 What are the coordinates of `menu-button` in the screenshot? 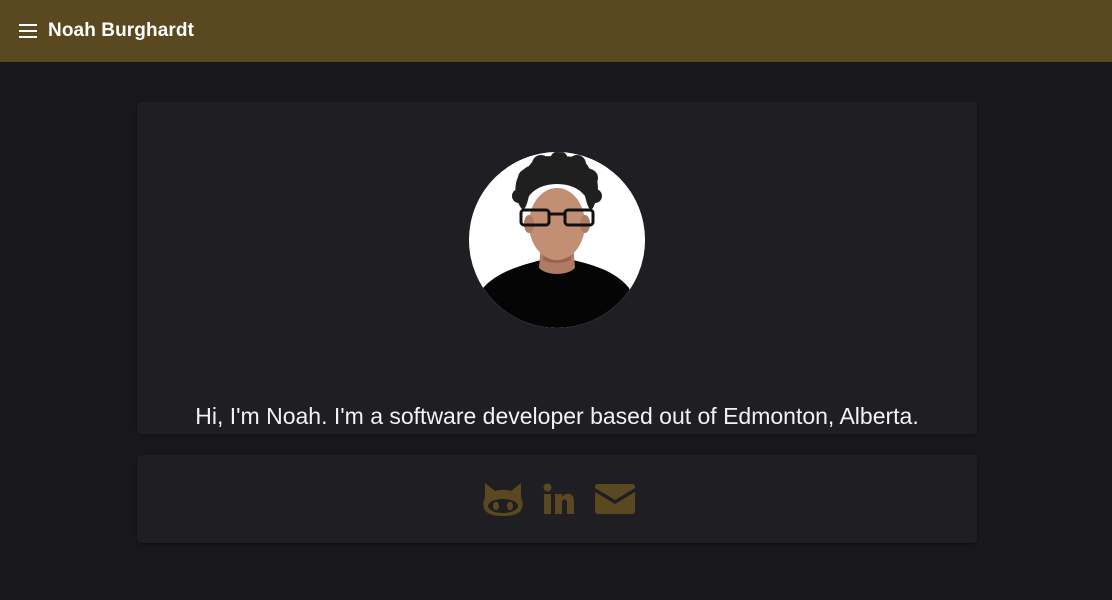 It's located at (28, 31).